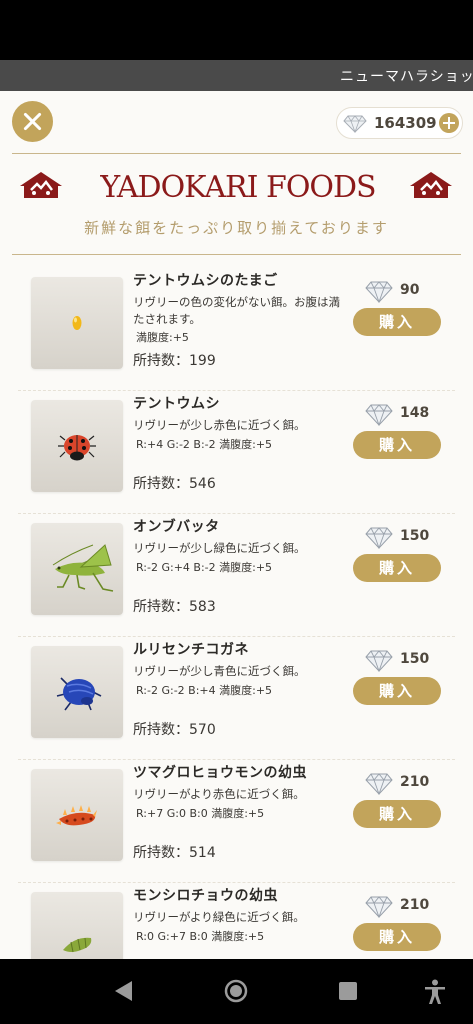 The width and height of the screenshot is (473, 1024). Describe the element at coordinates (176, 527) in the screenshot. I see `item-name: オンブバッタ` at that location.